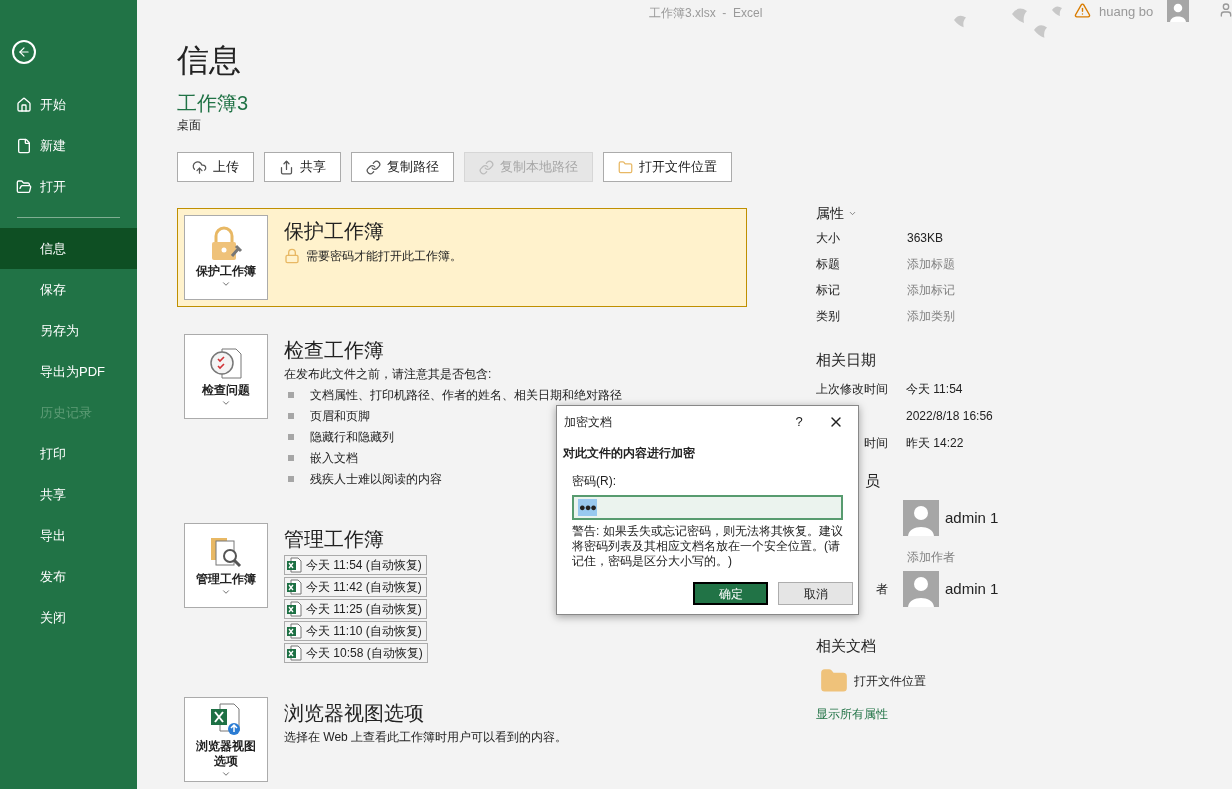 The image size is (1232, 789). Describe the element at coordinates (1225, 10) in the screenshot. I see `account-icon` at that location.